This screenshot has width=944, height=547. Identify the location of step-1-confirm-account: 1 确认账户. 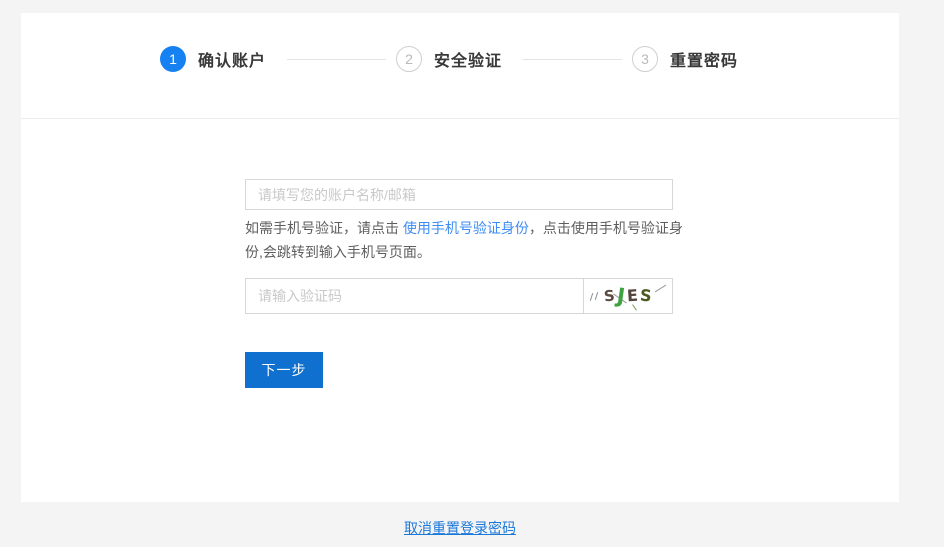
(213, 59).